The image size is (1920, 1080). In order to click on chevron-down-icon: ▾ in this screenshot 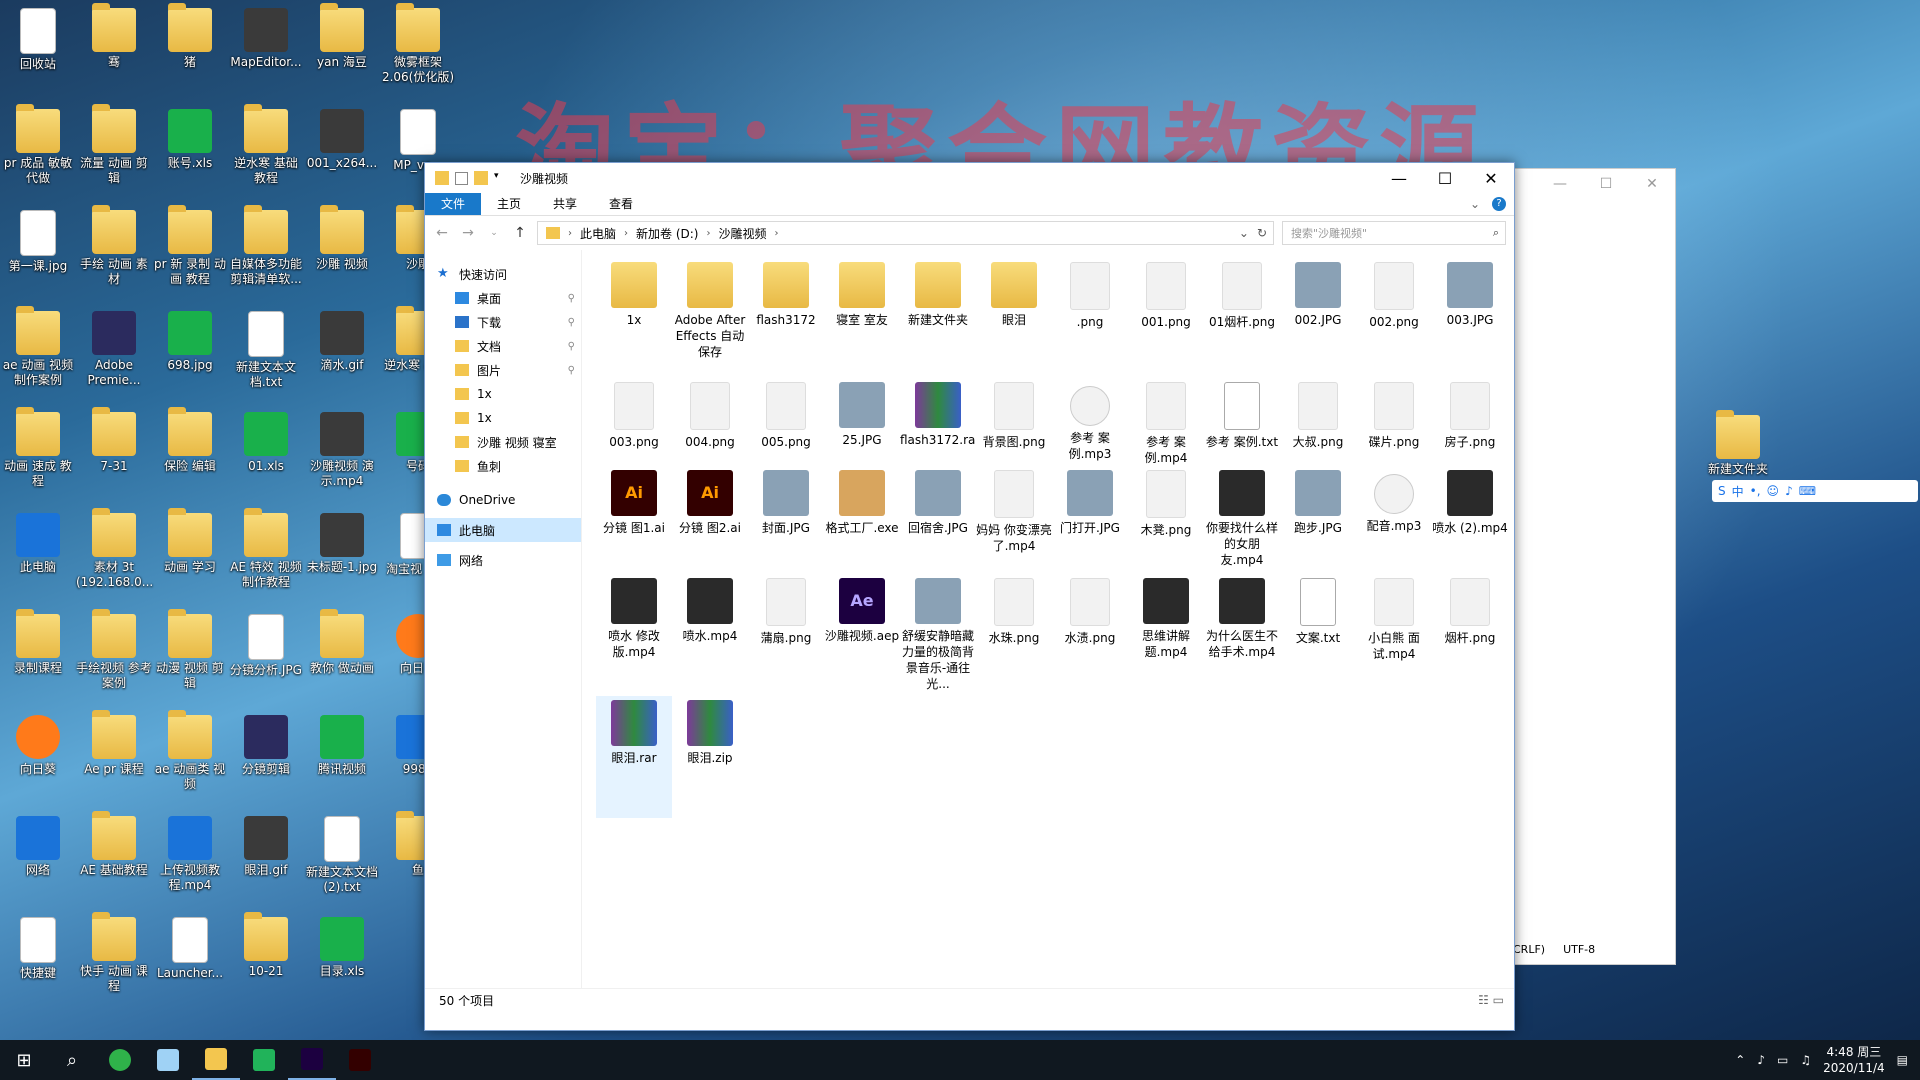, I will do `click(501, 178)`.